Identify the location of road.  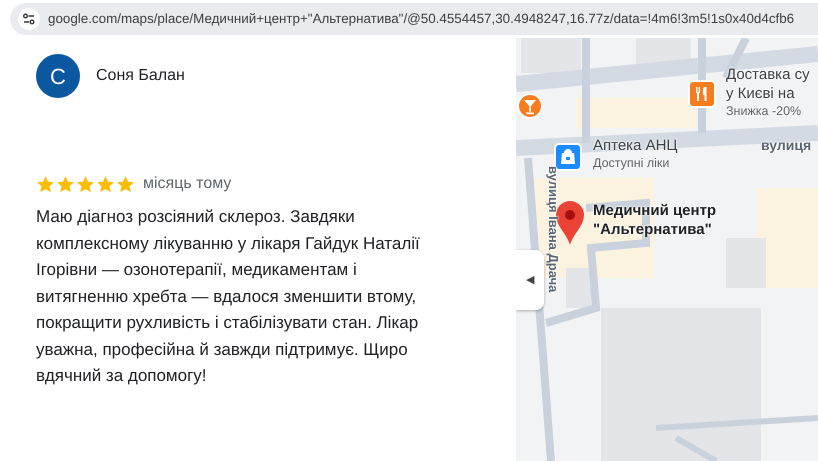
(696, 448).